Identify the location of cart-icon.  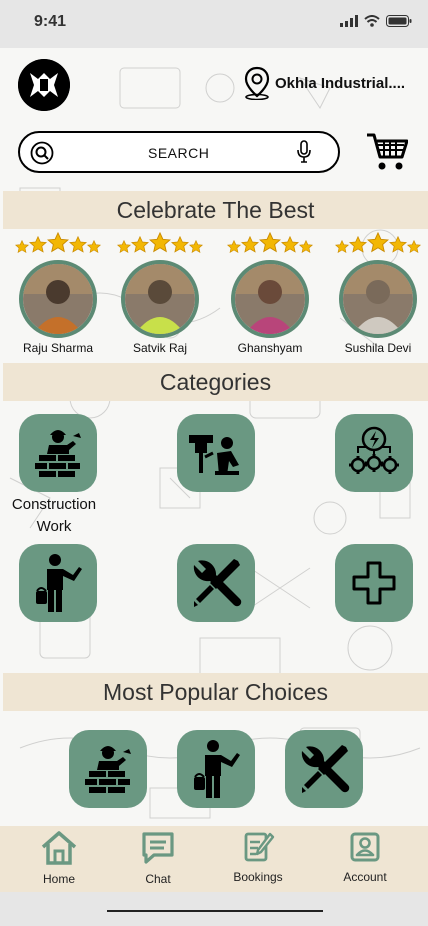
(387, 152).